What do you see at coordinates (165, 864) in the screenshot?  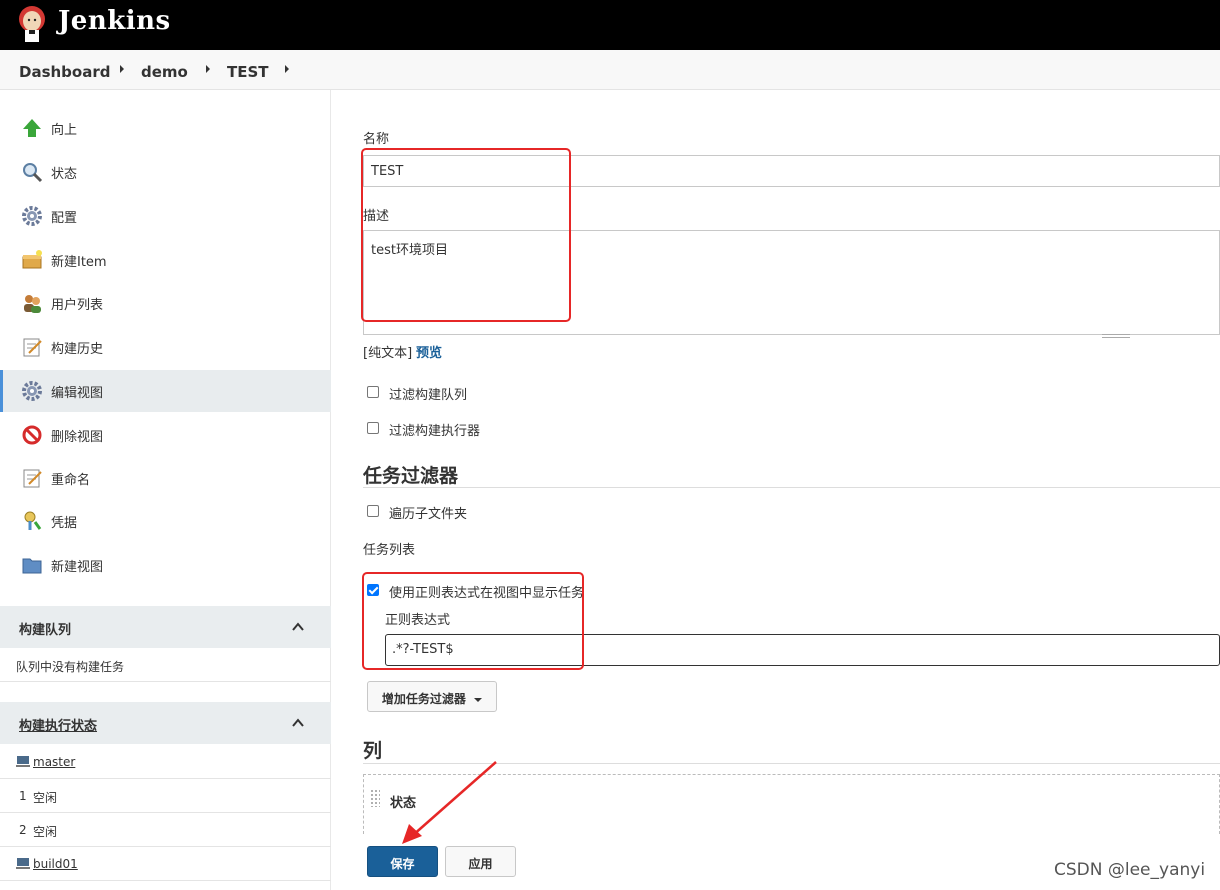 I see `executor-node-build01: build01` at bounding box center [165, 864].